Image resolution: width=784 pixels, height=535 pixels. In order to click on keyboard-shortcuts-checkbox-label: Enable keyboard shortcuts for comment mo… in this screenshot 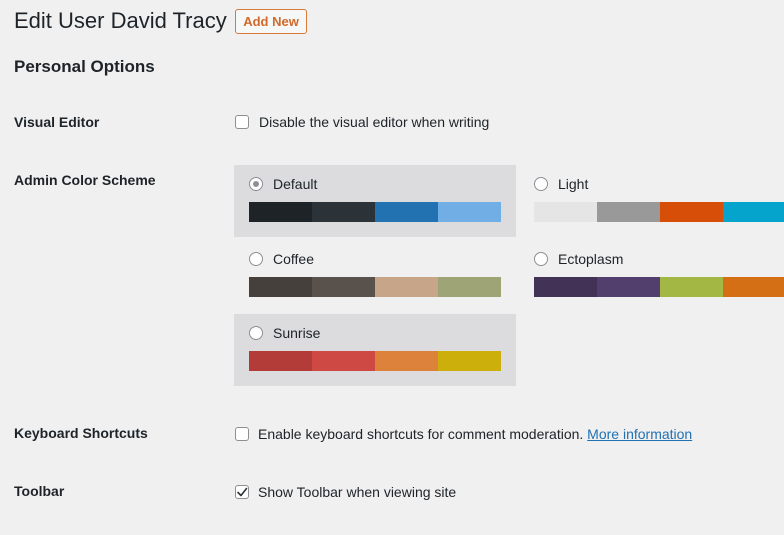, I will do `click(420, 434)`.